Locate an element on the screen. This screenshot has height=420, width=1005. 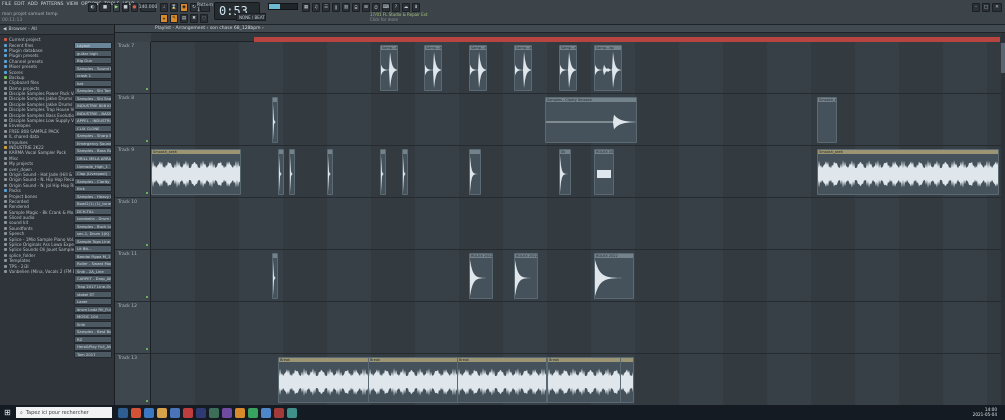
channel-button: Samples - Shi Snare is located at coordinates (93, 98).